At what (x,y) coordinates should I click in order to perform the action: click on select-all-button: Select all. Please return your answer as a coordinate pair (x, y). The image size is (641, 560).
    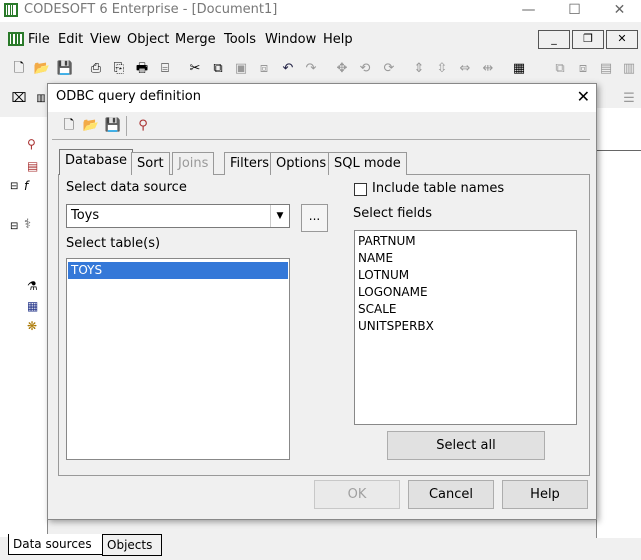
    Looking at the image, I should click on (466, 445).